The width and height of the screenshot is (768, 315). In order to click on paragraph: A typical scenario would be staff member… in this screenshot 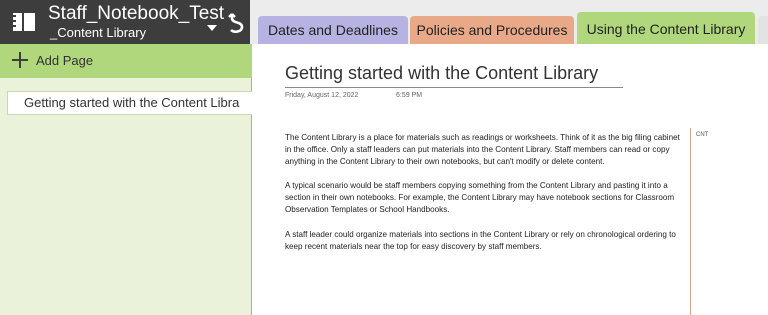, I will do `click(486, 198)`.